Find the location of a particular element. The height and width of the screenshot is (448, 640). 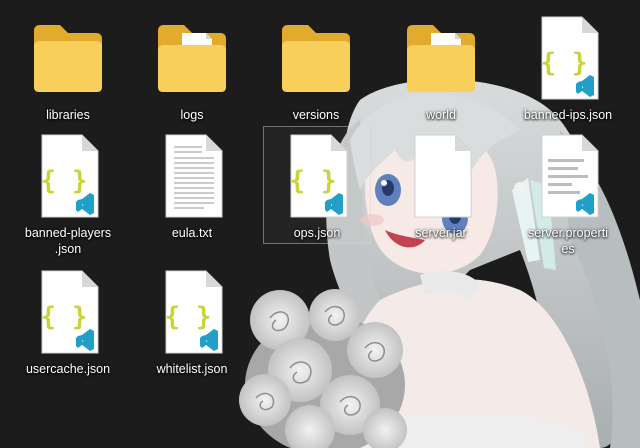

blank-file-icon is located at coordinates (443, 176).